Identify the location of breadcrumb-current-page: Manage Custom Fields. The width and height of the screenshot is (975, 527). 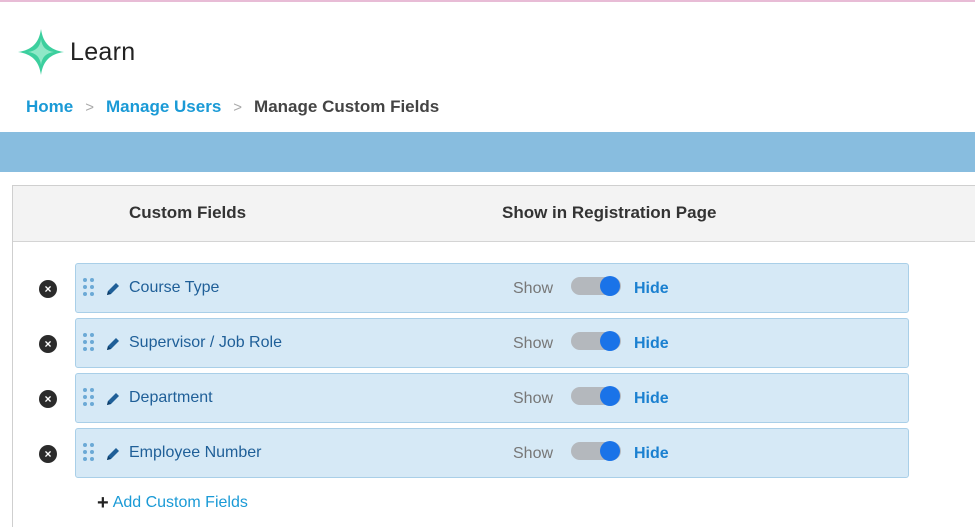
(347, 106).